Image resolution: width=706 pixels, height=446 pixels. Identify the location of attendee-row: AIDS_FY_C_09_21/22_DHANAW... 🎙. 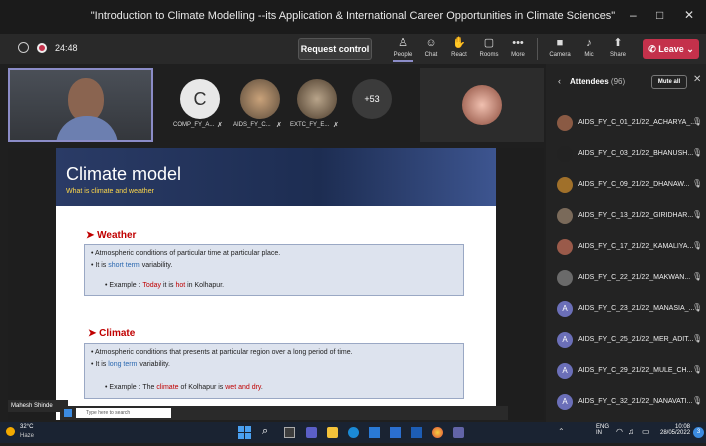
(626, 185).